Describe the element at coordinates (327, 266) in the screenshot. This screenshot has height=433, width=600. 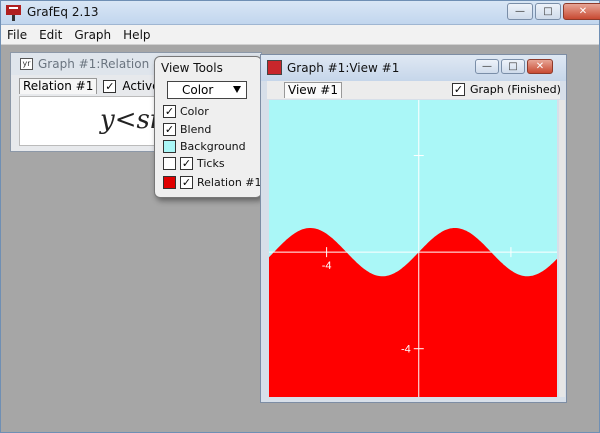
I see `x-tick-label: -4` at that location.